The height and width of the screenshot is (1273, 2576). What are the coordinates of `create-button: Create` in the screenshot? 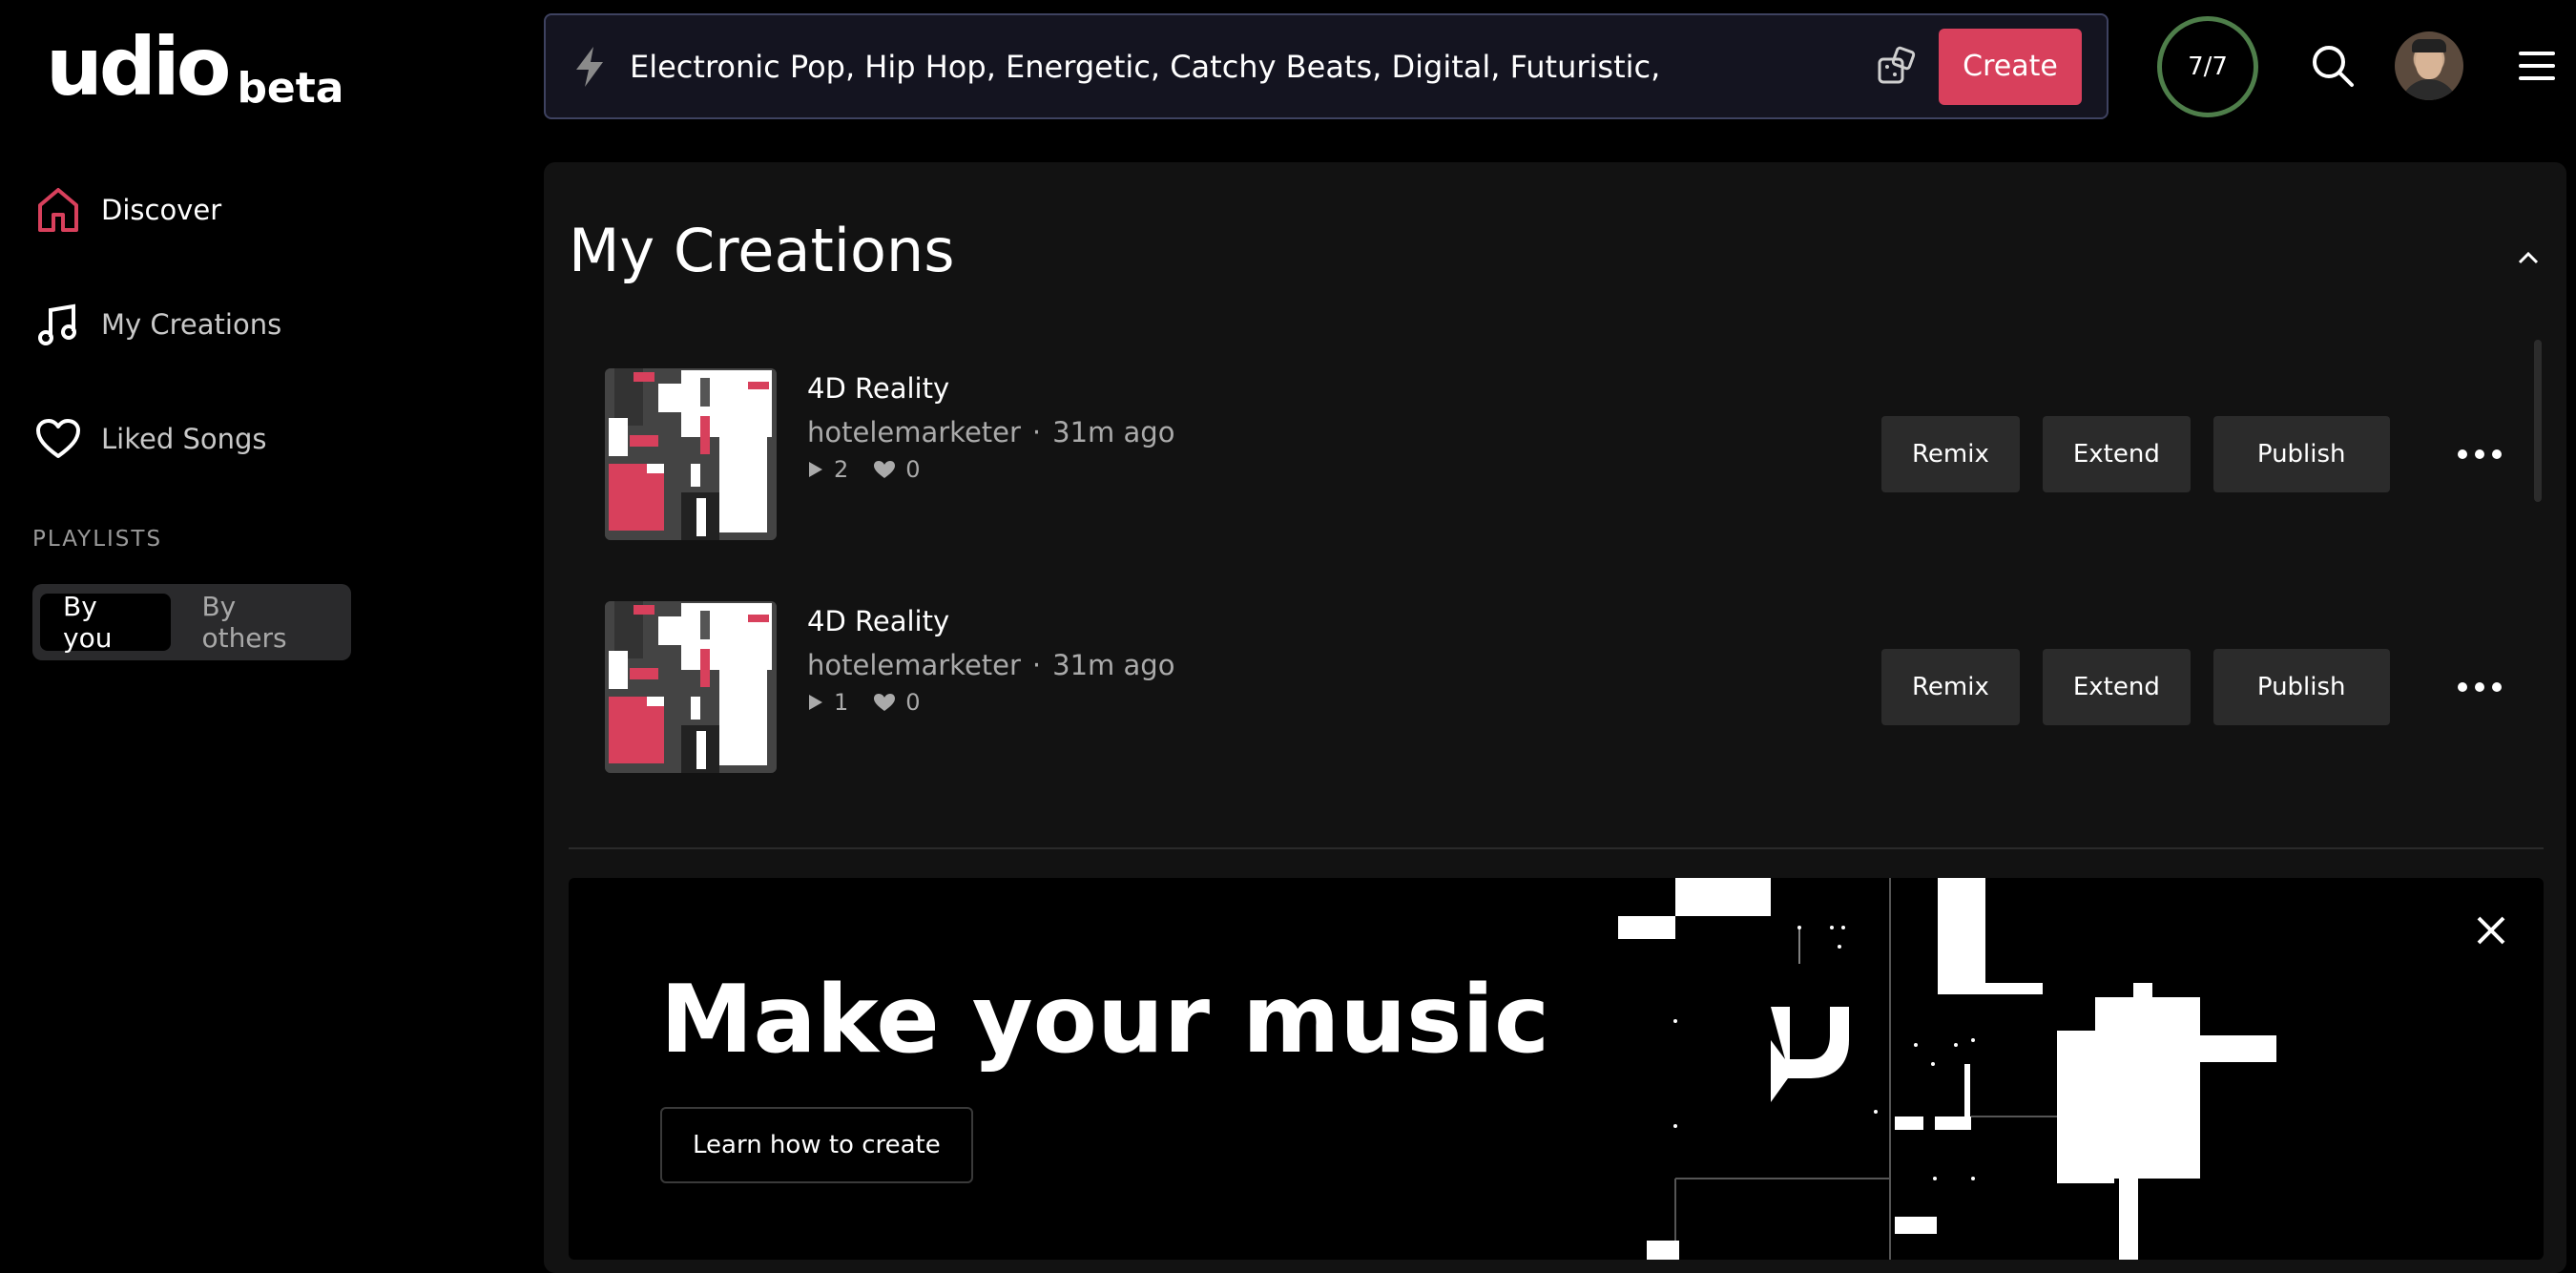 It's located at (2010, 67).